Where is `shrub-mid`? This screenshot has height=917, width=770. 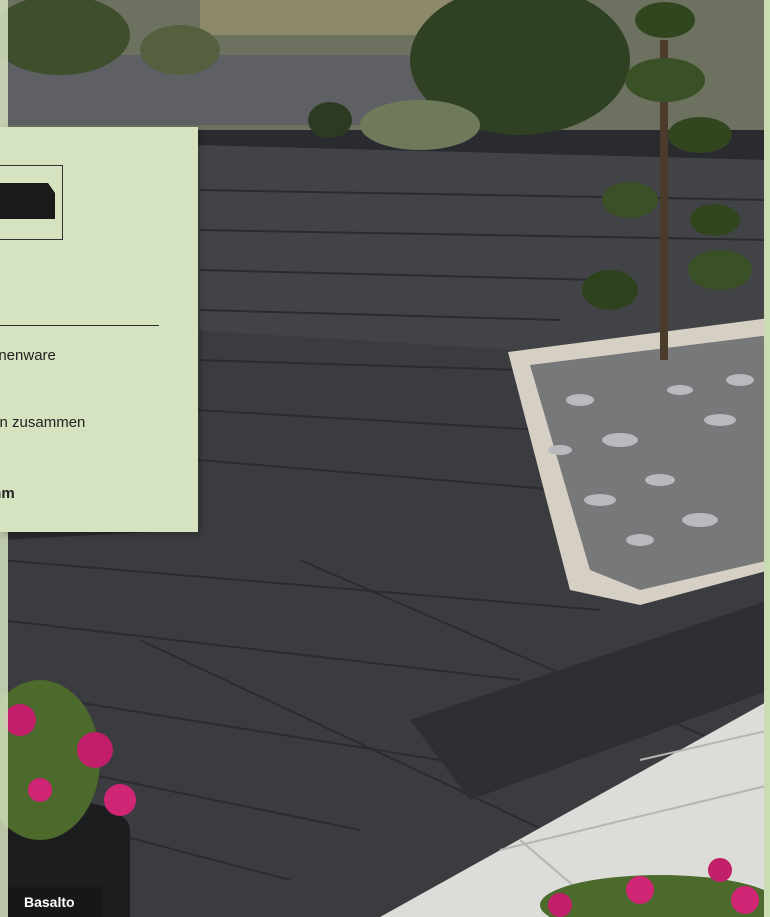 shrub-mid is located at coordinates (180, 50).